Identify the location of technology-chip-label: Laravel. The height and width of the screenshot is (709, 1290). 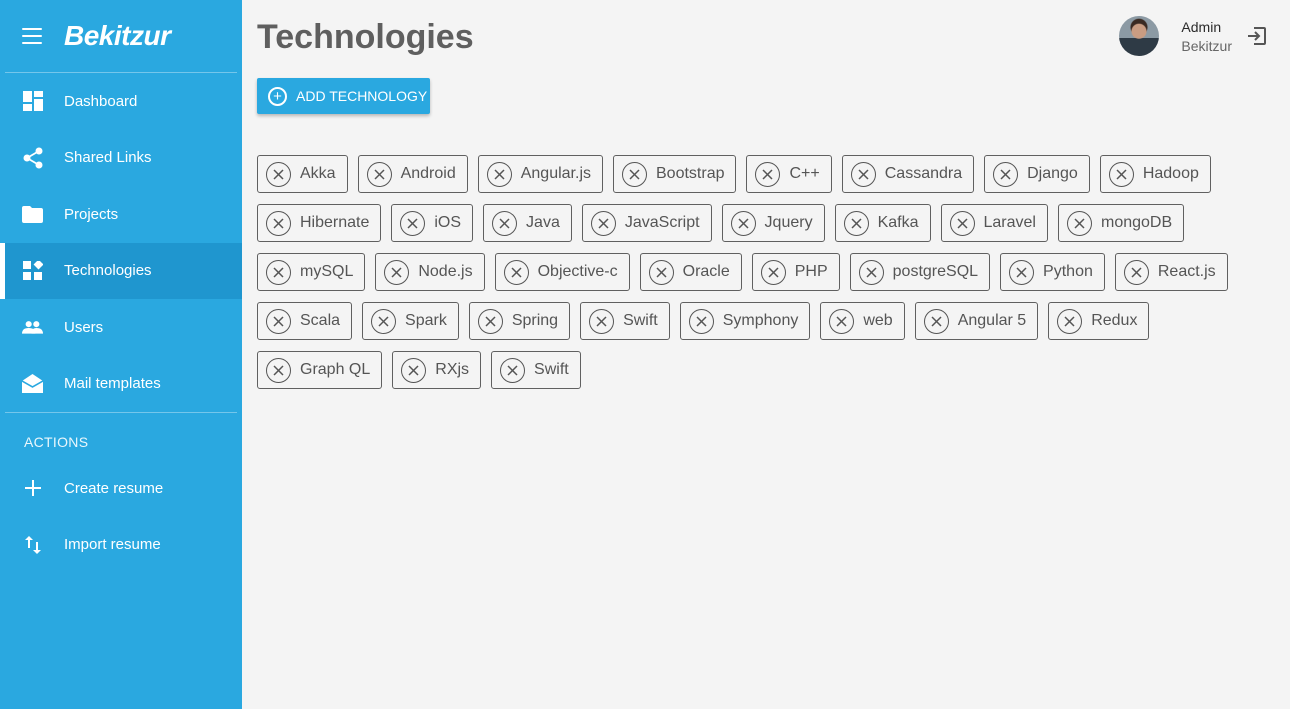
(1009, 222).